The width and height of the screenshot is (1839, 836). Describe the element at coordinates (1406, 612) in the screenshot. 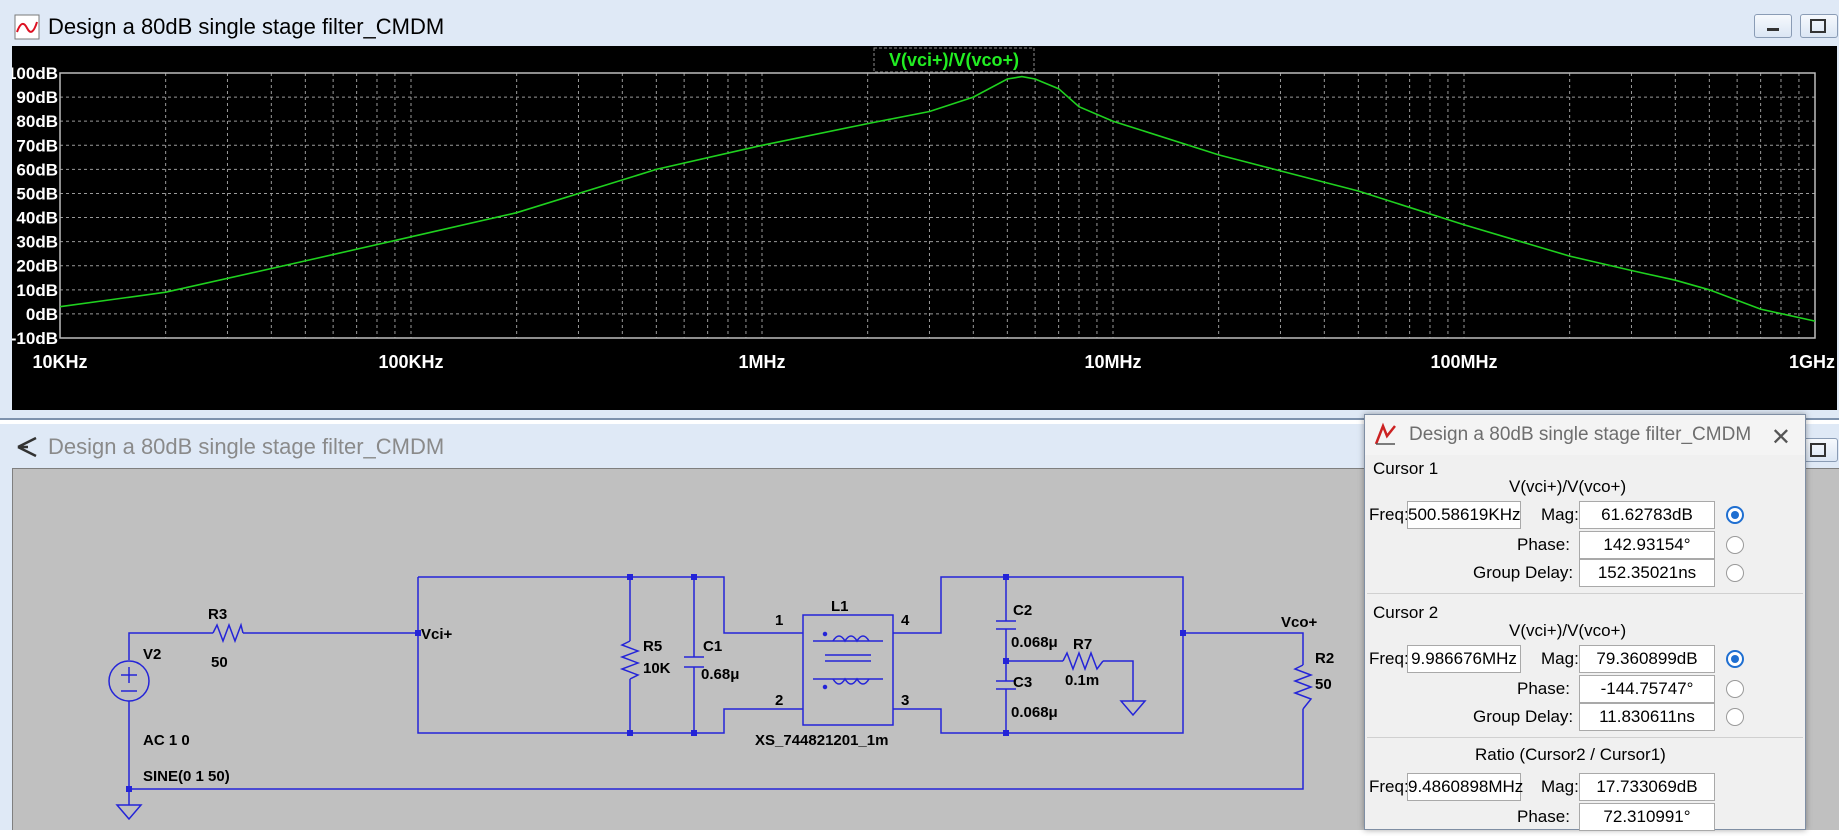

I see `cursor2-heading: Cursor 2` at that location.